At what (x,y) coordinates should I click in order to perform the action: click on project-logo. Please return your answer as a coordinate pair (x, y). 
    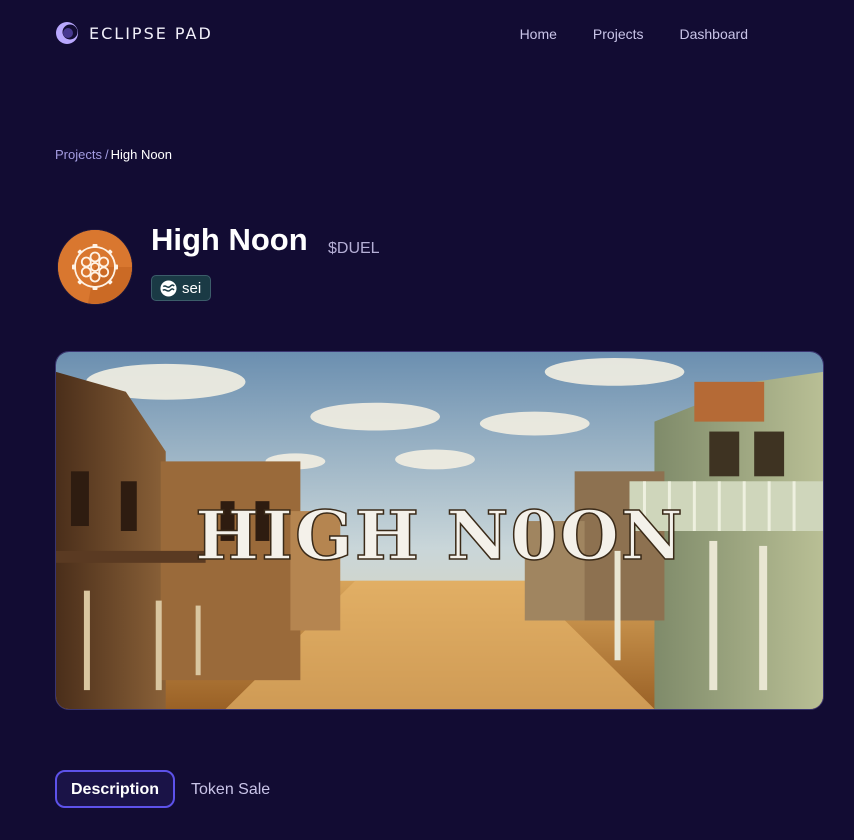
    Looking at the image, I should click on (95, 267).